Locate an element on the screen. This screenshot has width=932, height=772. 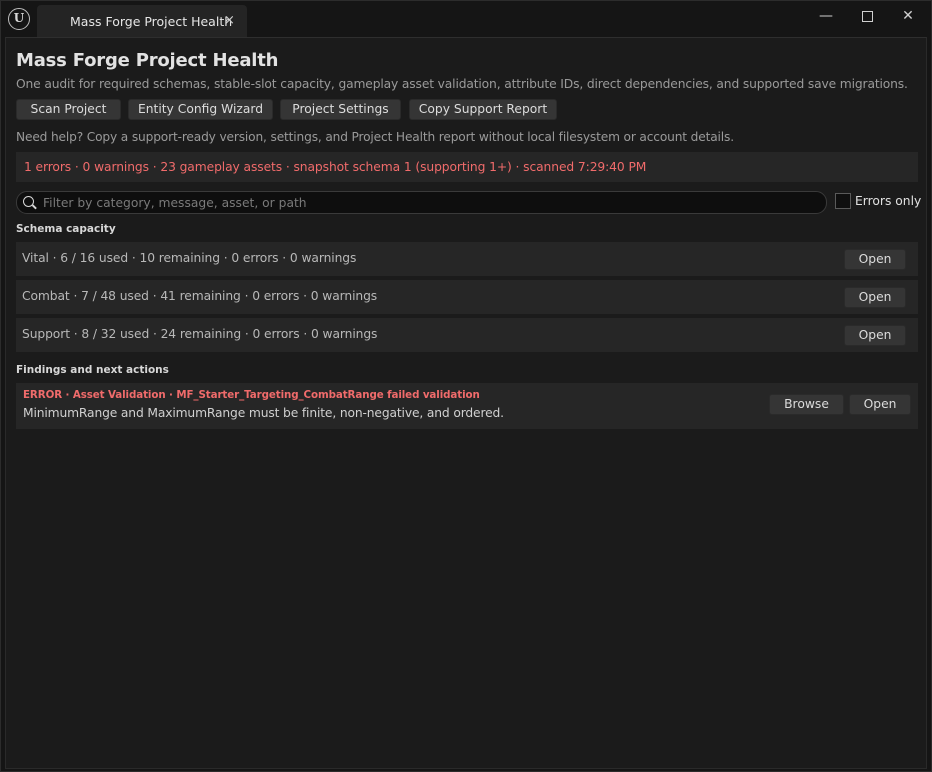
project-settings-button: Project Settings is located at coordinates (340, 109).